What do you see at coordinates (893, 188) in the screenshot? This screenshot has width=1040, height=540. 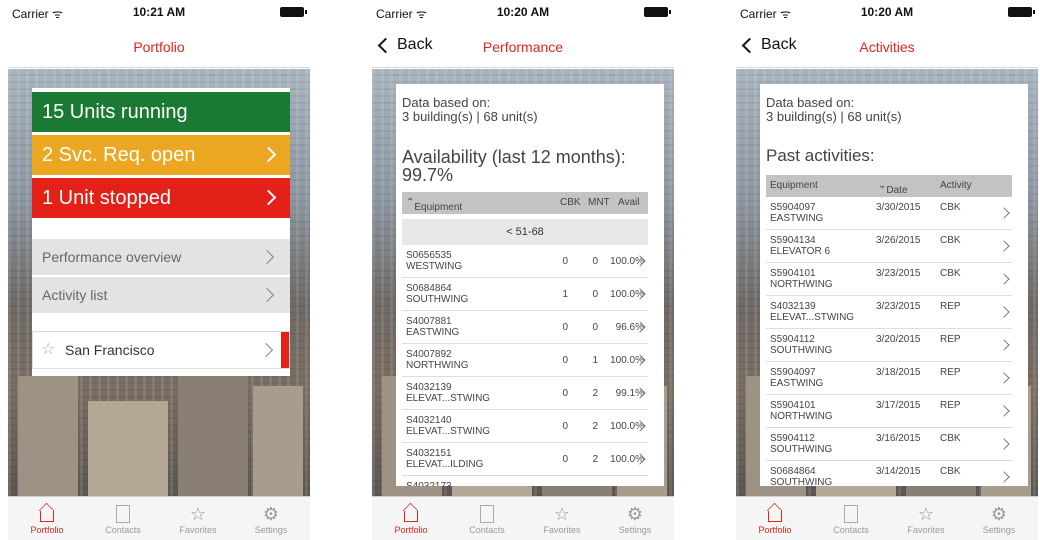 I see `sort-date-header: ⌄ Date` at bounding box center [893, 188].